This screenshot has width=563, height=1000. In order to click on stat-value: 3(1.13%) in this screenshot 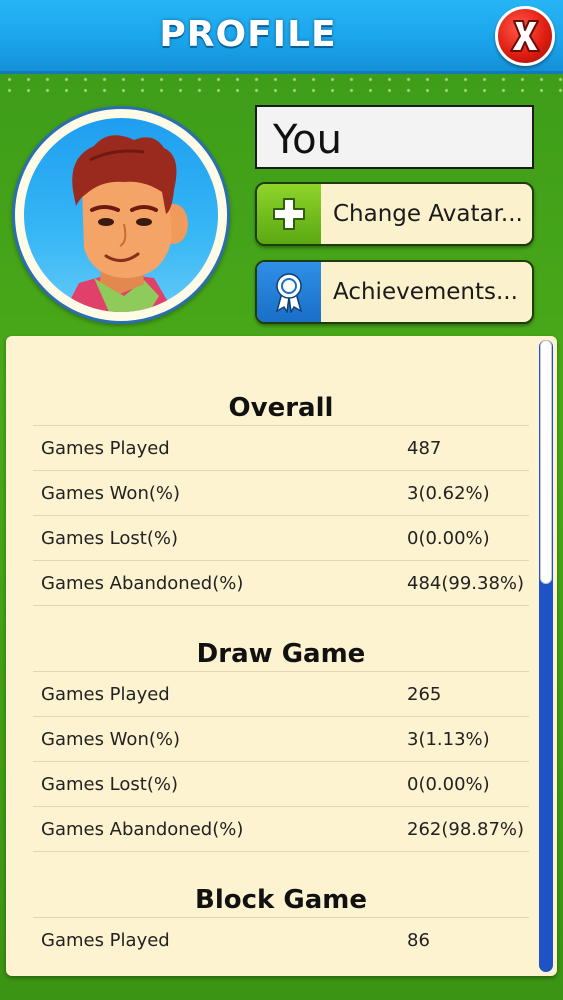, I will do `click(448, 739)`.